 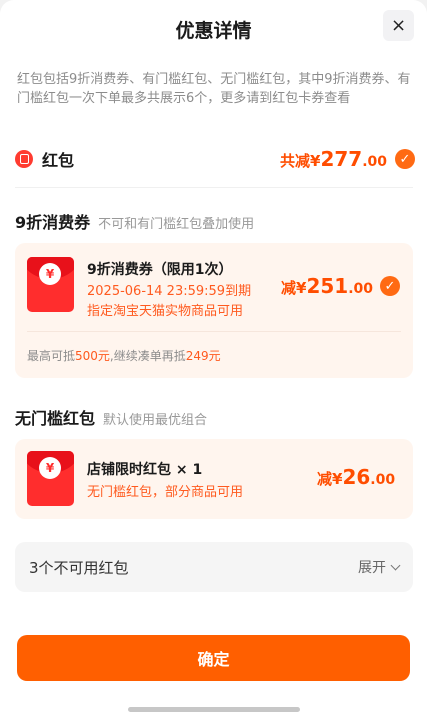 What do you see at coordinates (327, 286) in the screenshot?
I see `coupon-discount-amount: 减¥ 251 .00` at bounding box center [327, 286].